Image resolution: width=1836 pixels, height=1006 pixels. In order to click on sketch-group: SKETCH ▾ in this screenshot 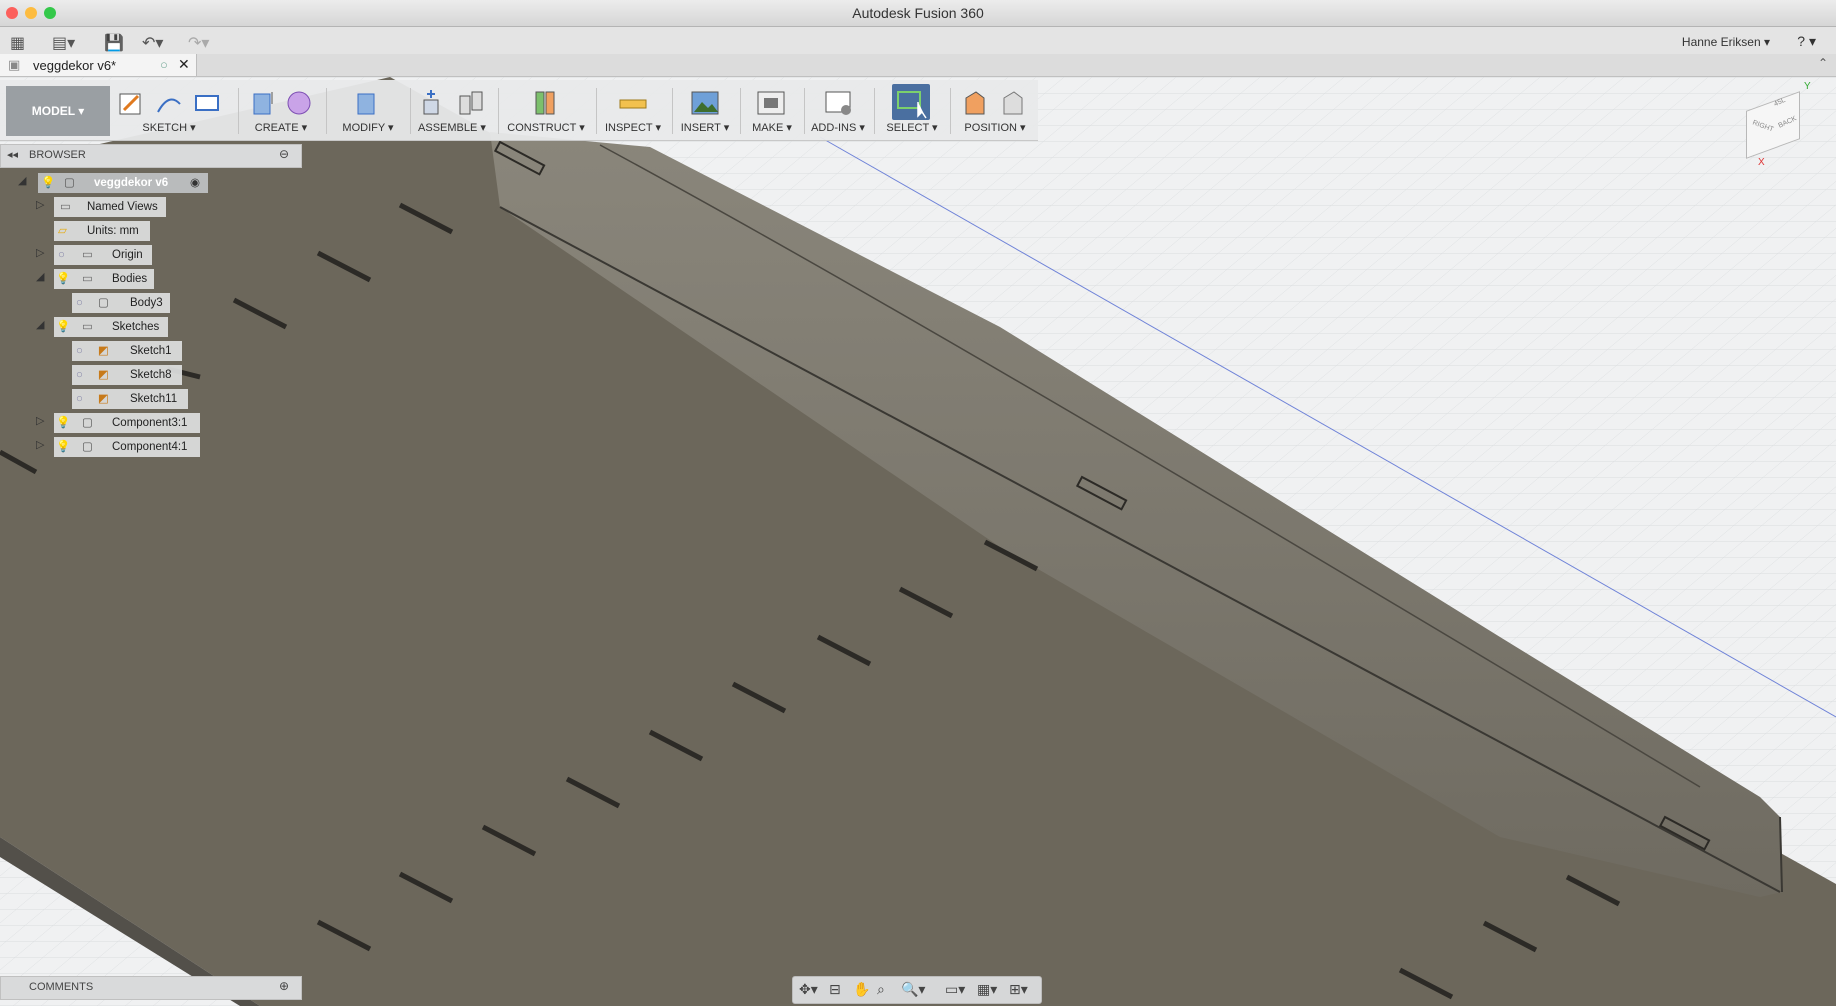, I will do `click(169, 110)`.